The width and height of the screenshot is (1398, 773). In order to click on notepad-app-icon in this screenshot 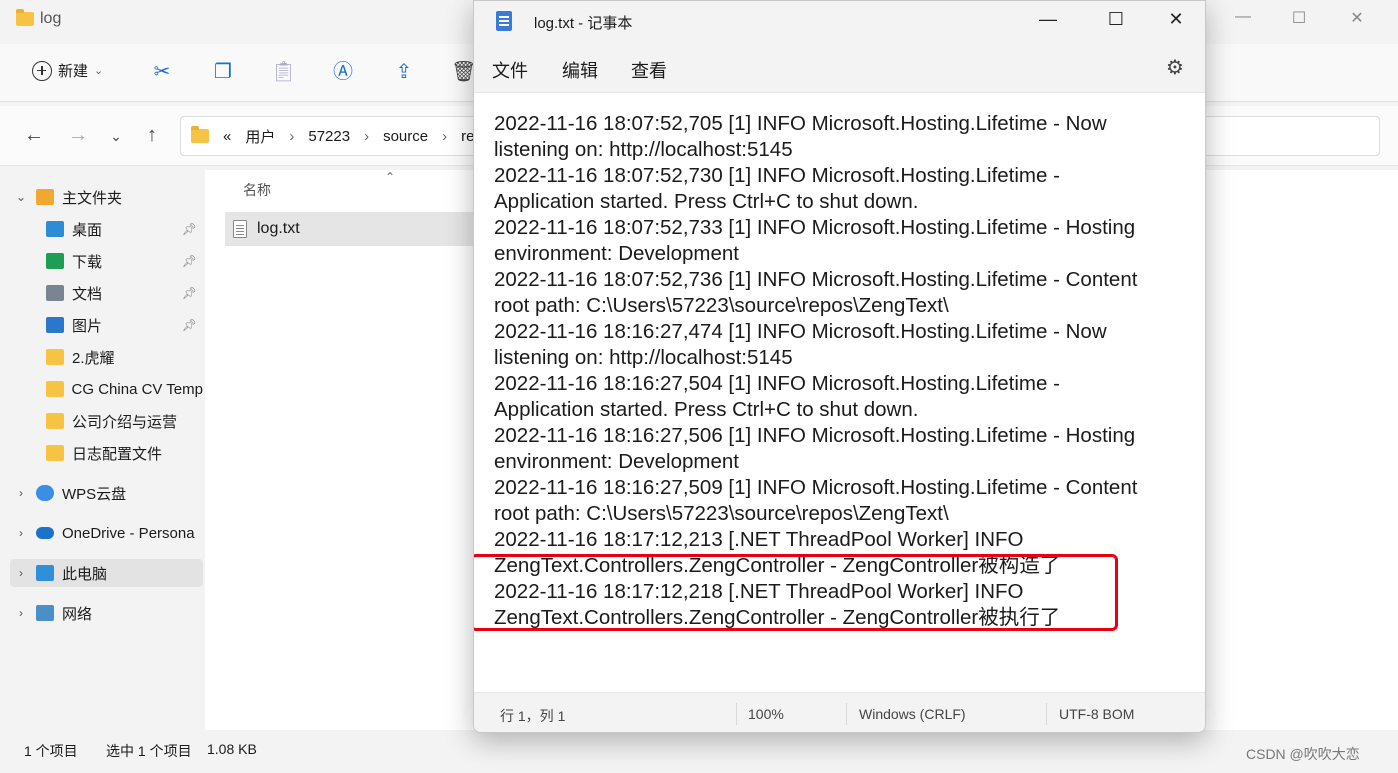, I will do `click(504, 21)`.